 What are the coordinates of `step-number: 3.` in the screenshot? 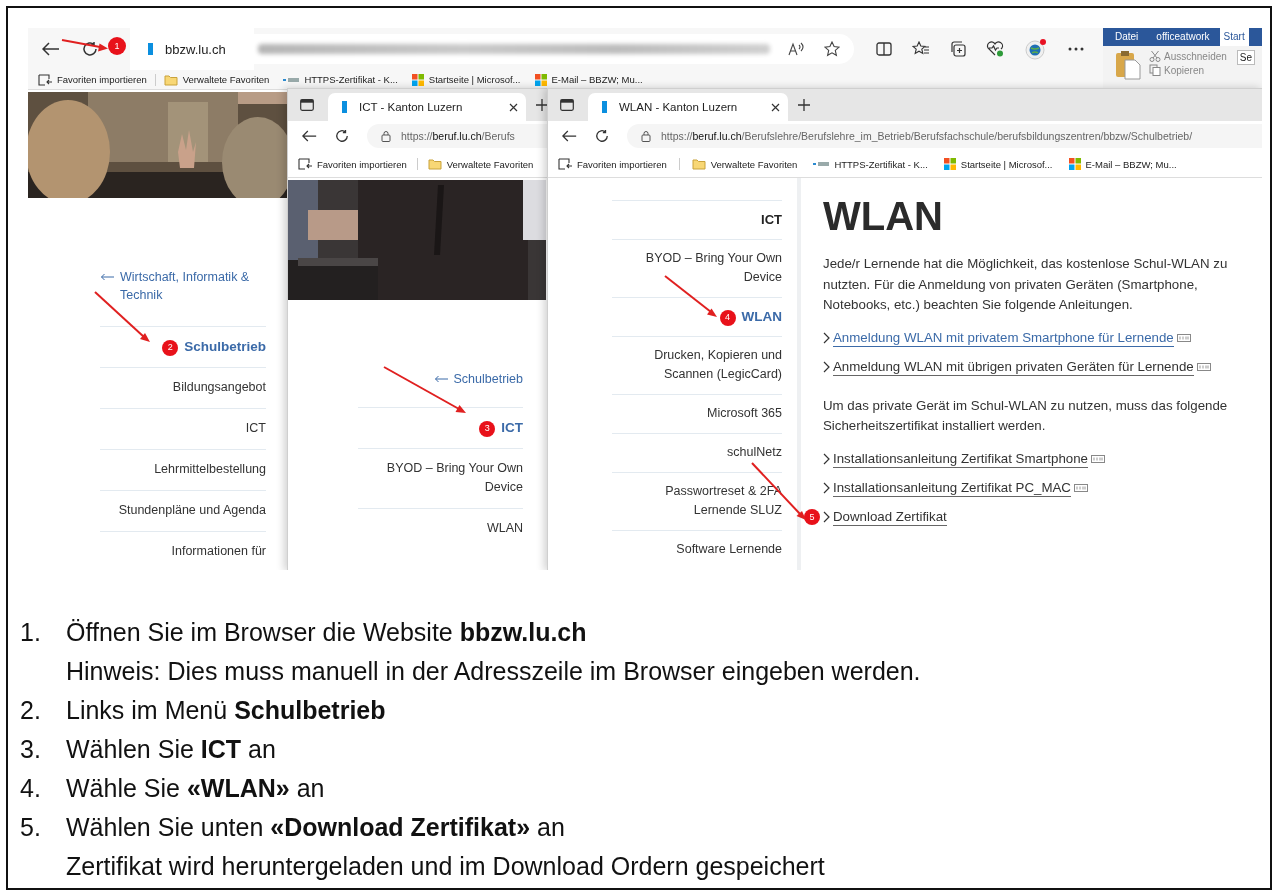 It's located at (31, 749).